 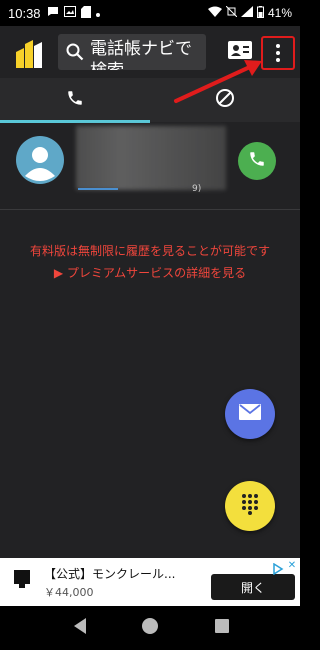 What do you see at coordinates (22, 579) in the screenshot?
I see `product-thumbnail-icon` at bounding box center [22, 579].